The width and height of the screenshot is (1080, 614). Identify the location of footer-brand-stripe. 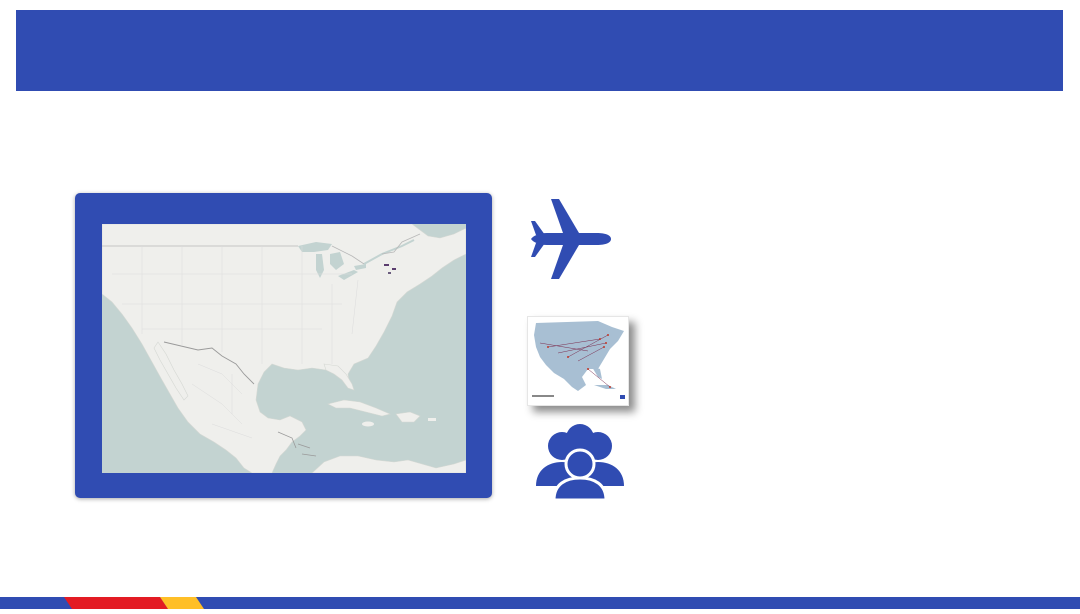
(540, 602).